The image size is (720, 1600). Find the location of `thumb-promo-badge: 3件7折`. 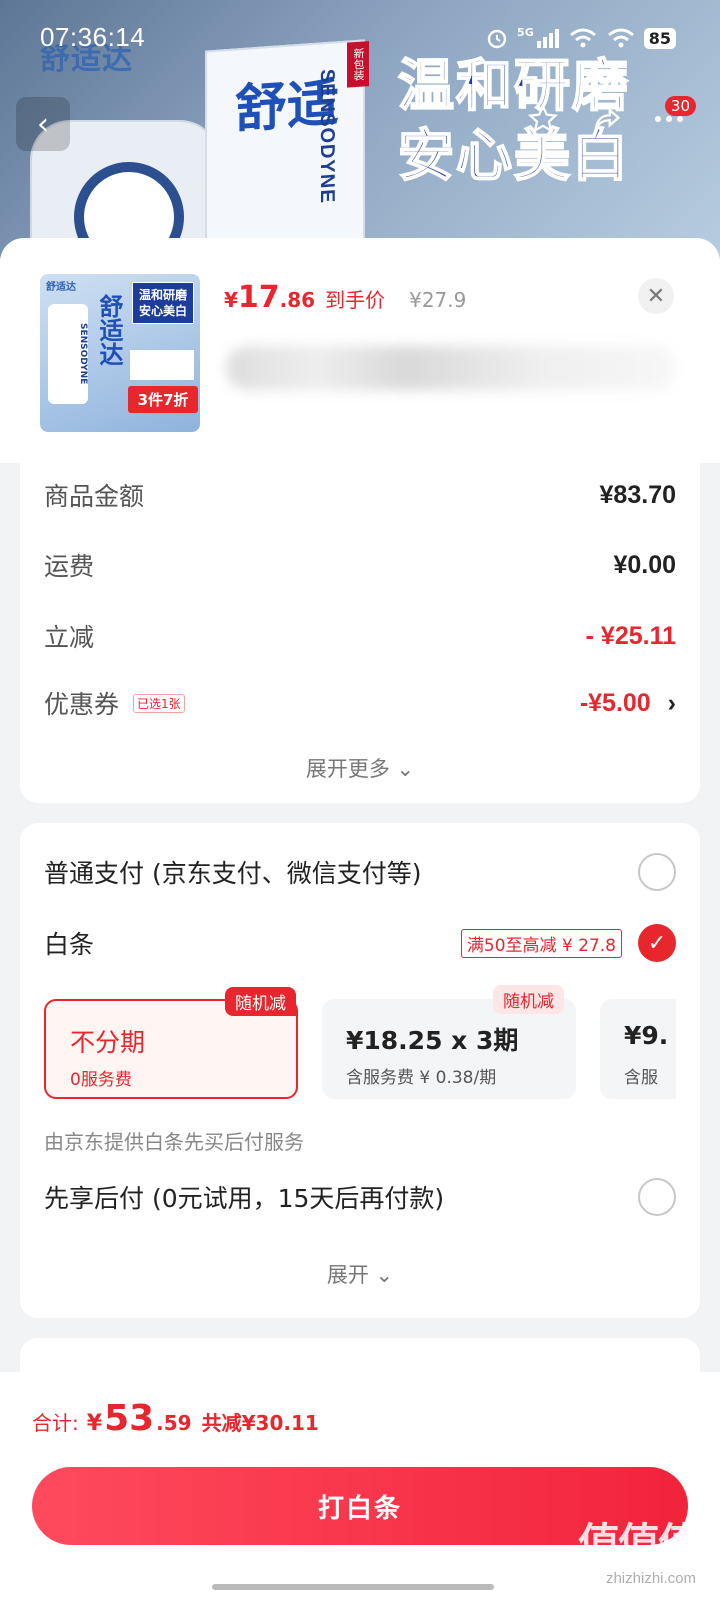

thumb-promo-badge: 3件7折 is located at coordinates (163, 399).